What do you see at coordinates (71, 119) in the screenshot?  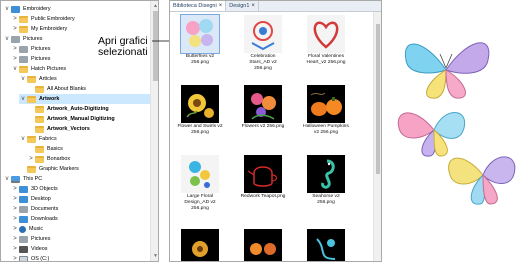 I see `tree-item: Artwork_Manual Digitizing` at bounding box center [71, 119].